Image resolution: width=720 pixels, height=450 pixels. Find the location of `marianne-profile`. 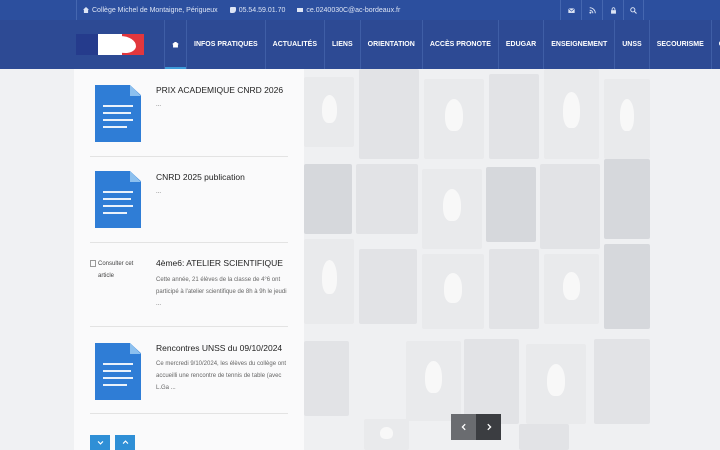

marianne-profile is located at coordinates (123, 44).